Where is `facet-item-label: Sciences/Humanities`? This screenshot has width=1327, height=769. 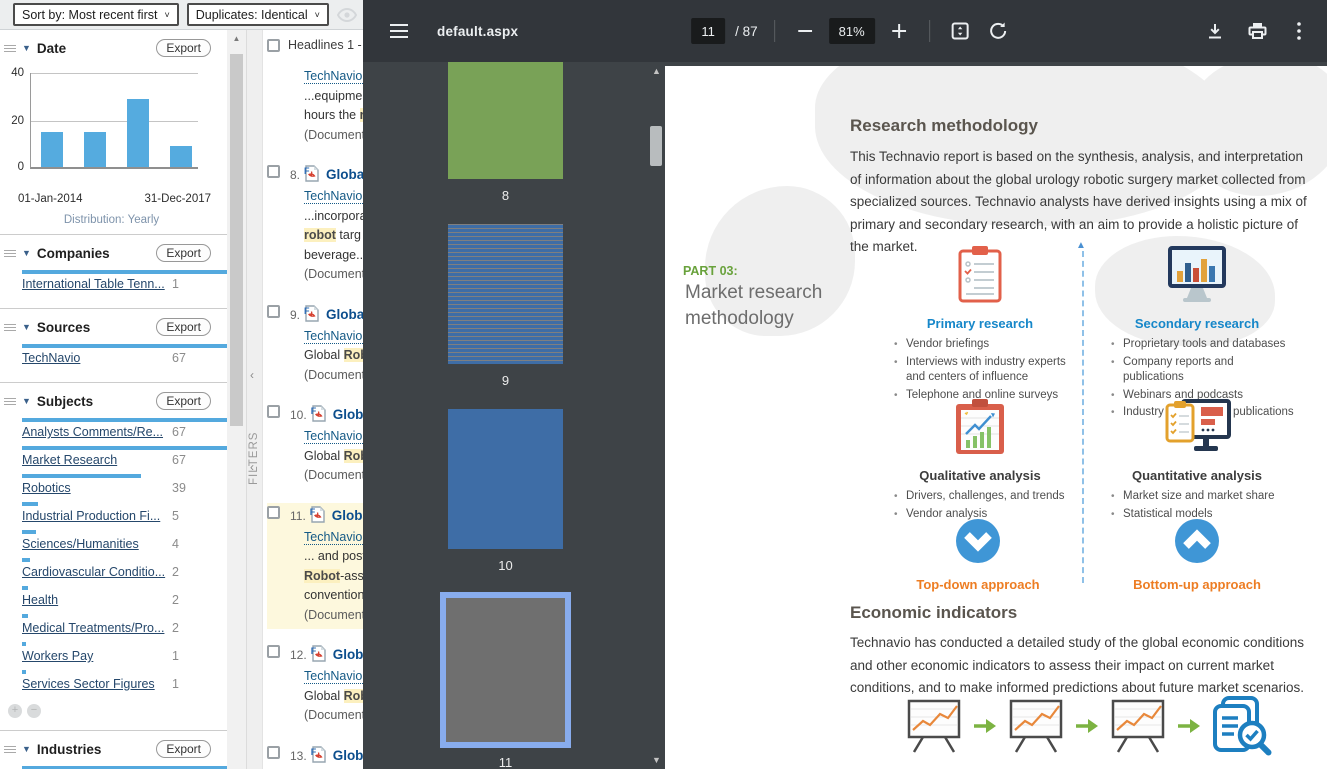 facet-item-label: Sciences/Humanities is located at coordinates (96, 544).